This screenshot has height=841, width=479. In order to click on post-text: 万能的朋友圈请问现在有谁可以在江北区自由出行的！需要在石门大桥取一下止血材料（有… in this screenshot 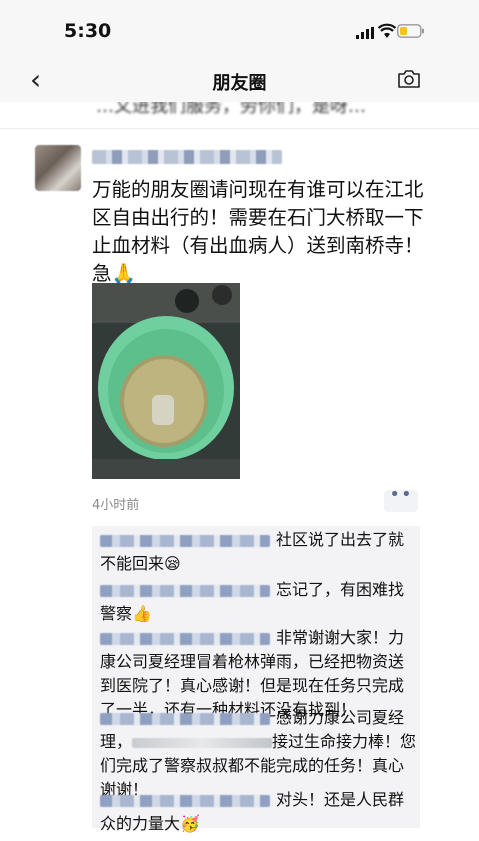, I will do `click(258, 231)`.